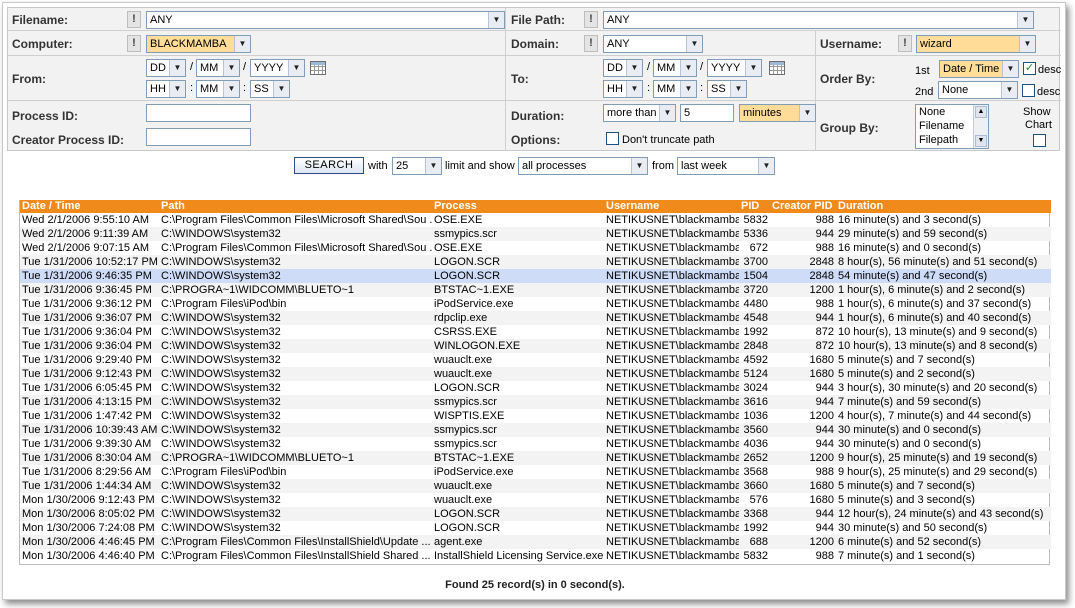 Image resolution: width=1075 pixels, height=608 pixels. I want to click on dont-truncate-checkbox, so click(612, 138).